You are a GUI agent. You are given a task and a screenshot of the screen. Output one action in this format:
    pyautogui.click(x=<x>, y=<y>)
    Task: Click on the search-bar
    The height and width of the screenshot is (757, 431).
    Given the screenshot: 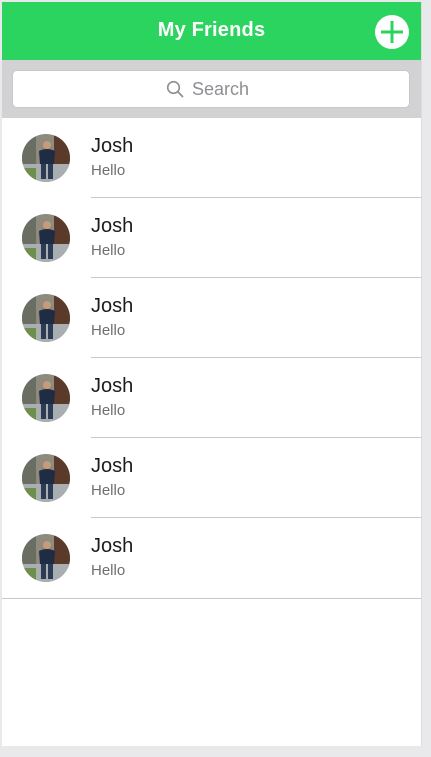 What is the action you would take?
    pyautogui.click(x=211, y=89)
    